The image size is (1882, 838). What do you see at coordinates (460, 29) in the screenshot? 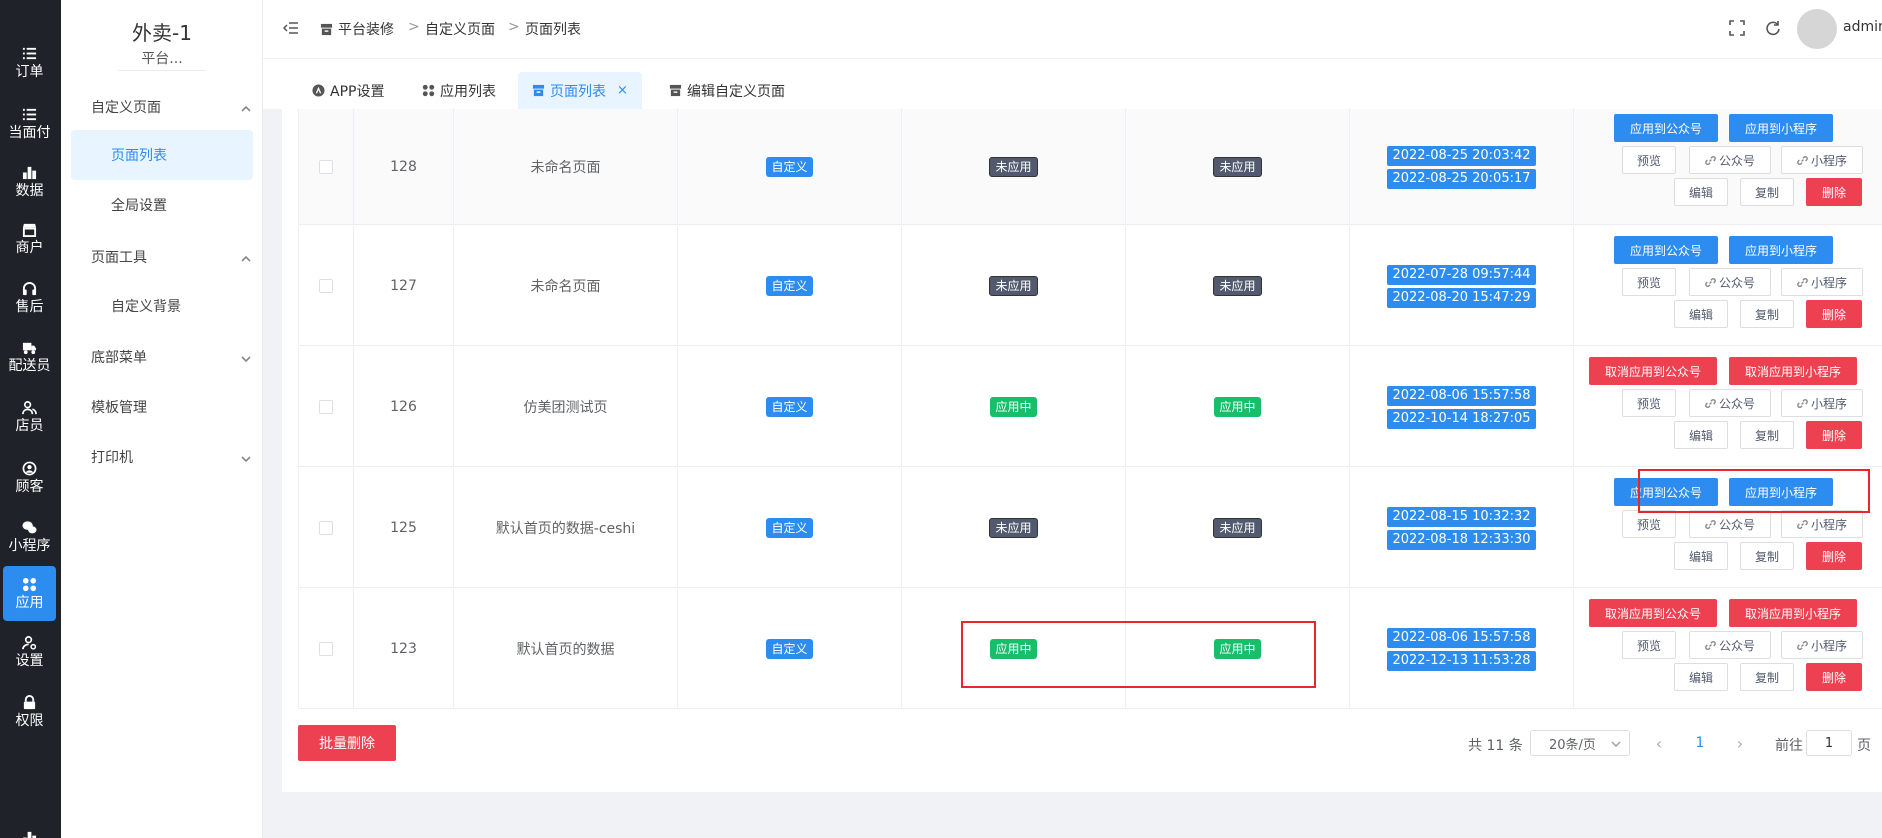
I see `breadcrumb-item-custom-page: 自定义页面` at bounding box center [460, 29].